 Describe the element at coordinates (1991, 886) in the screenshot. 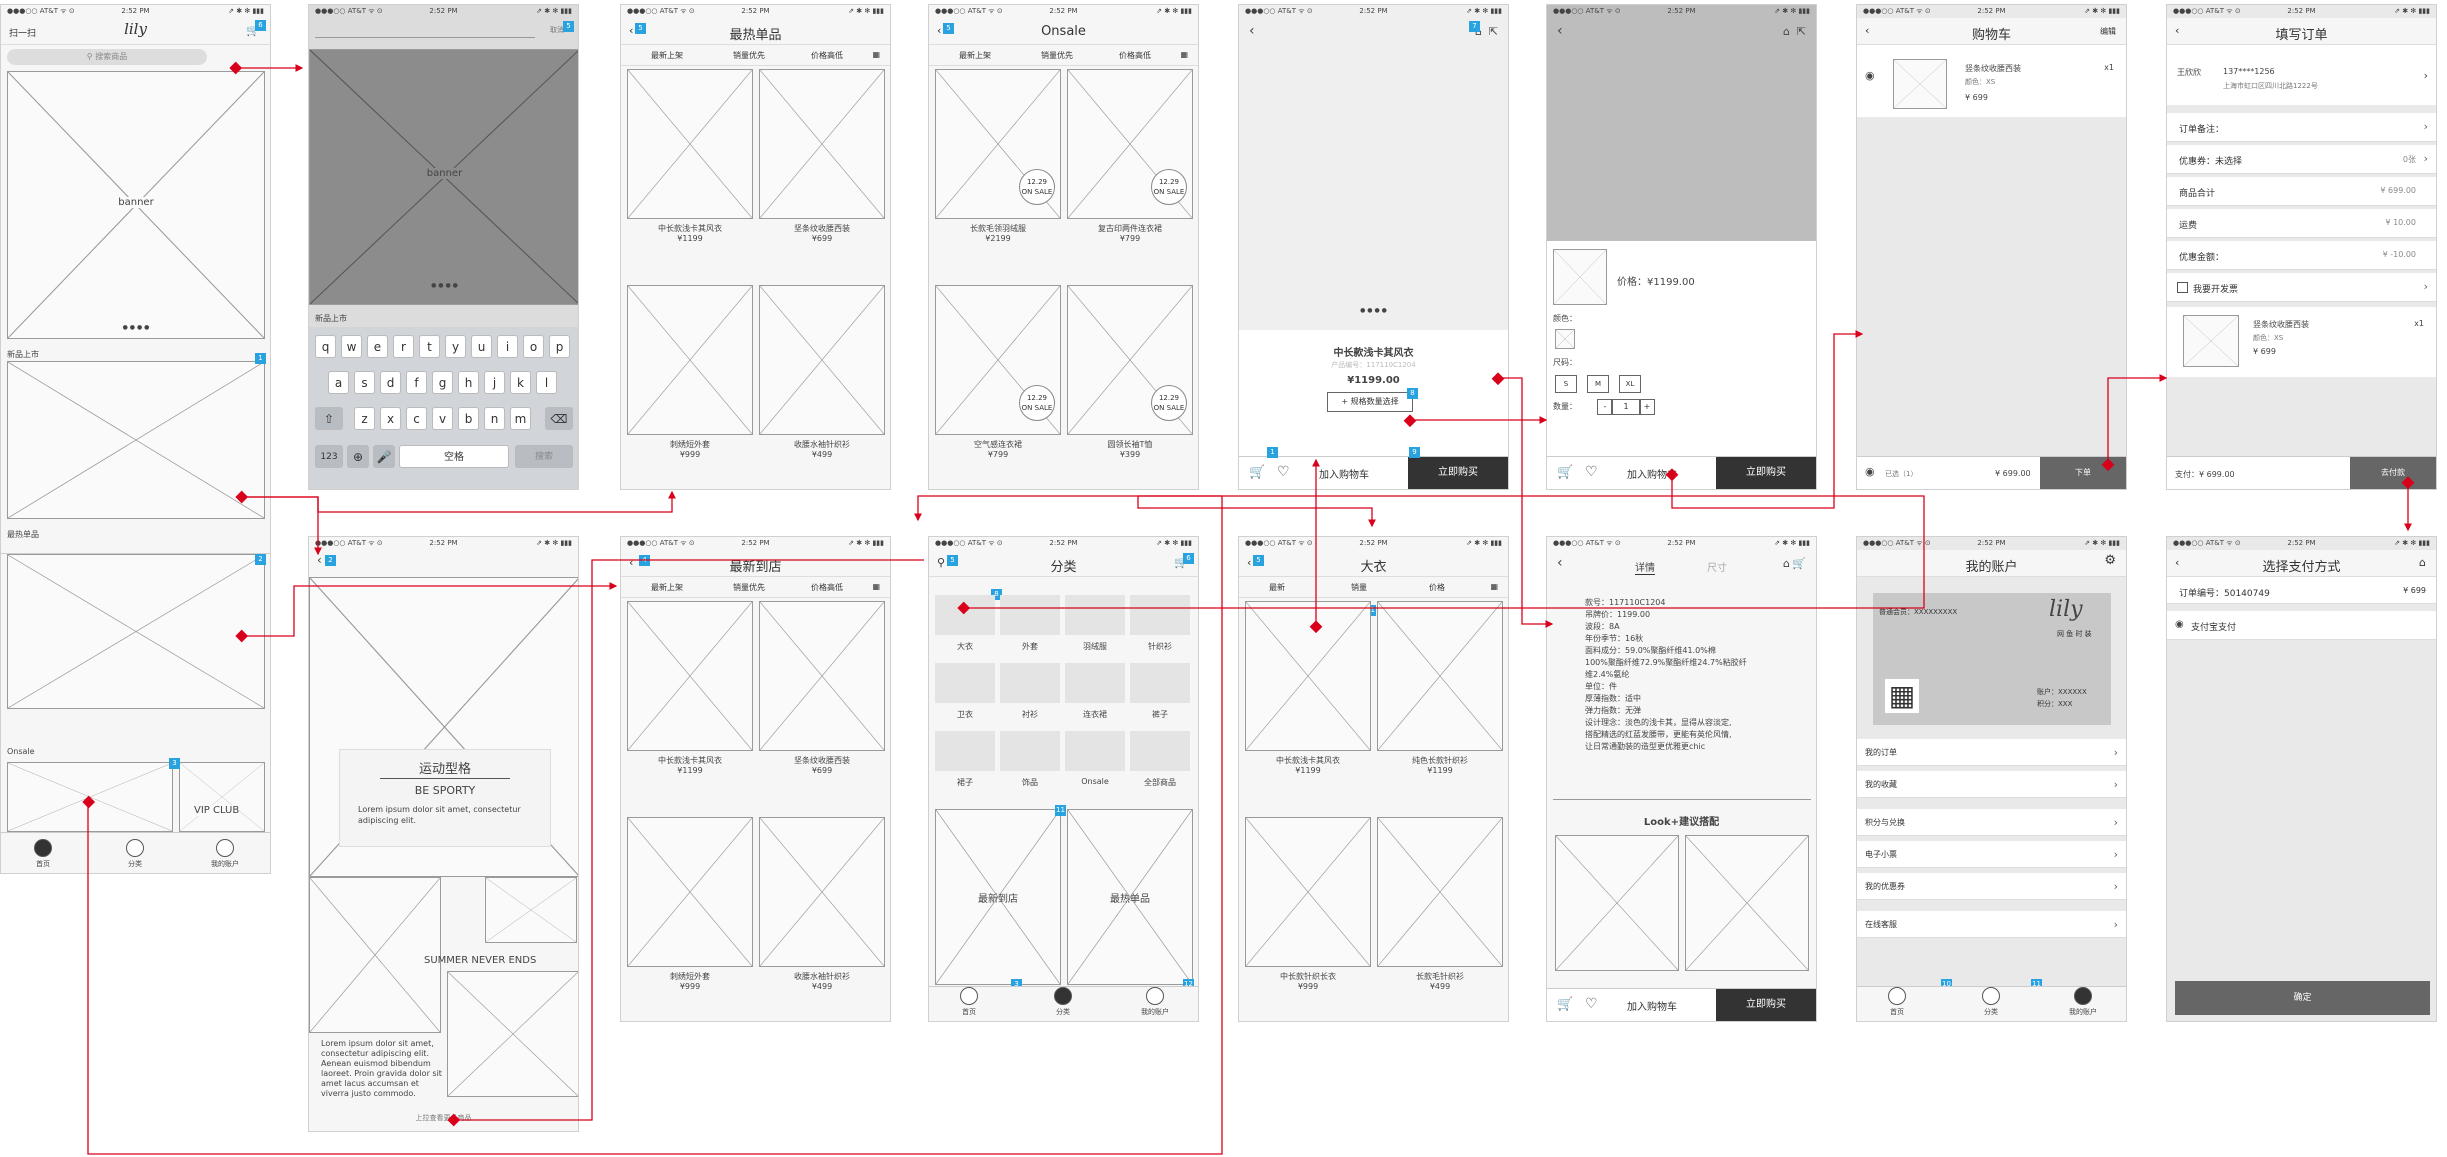

I see `menu-item: 我的优惠券 ›` at that location.